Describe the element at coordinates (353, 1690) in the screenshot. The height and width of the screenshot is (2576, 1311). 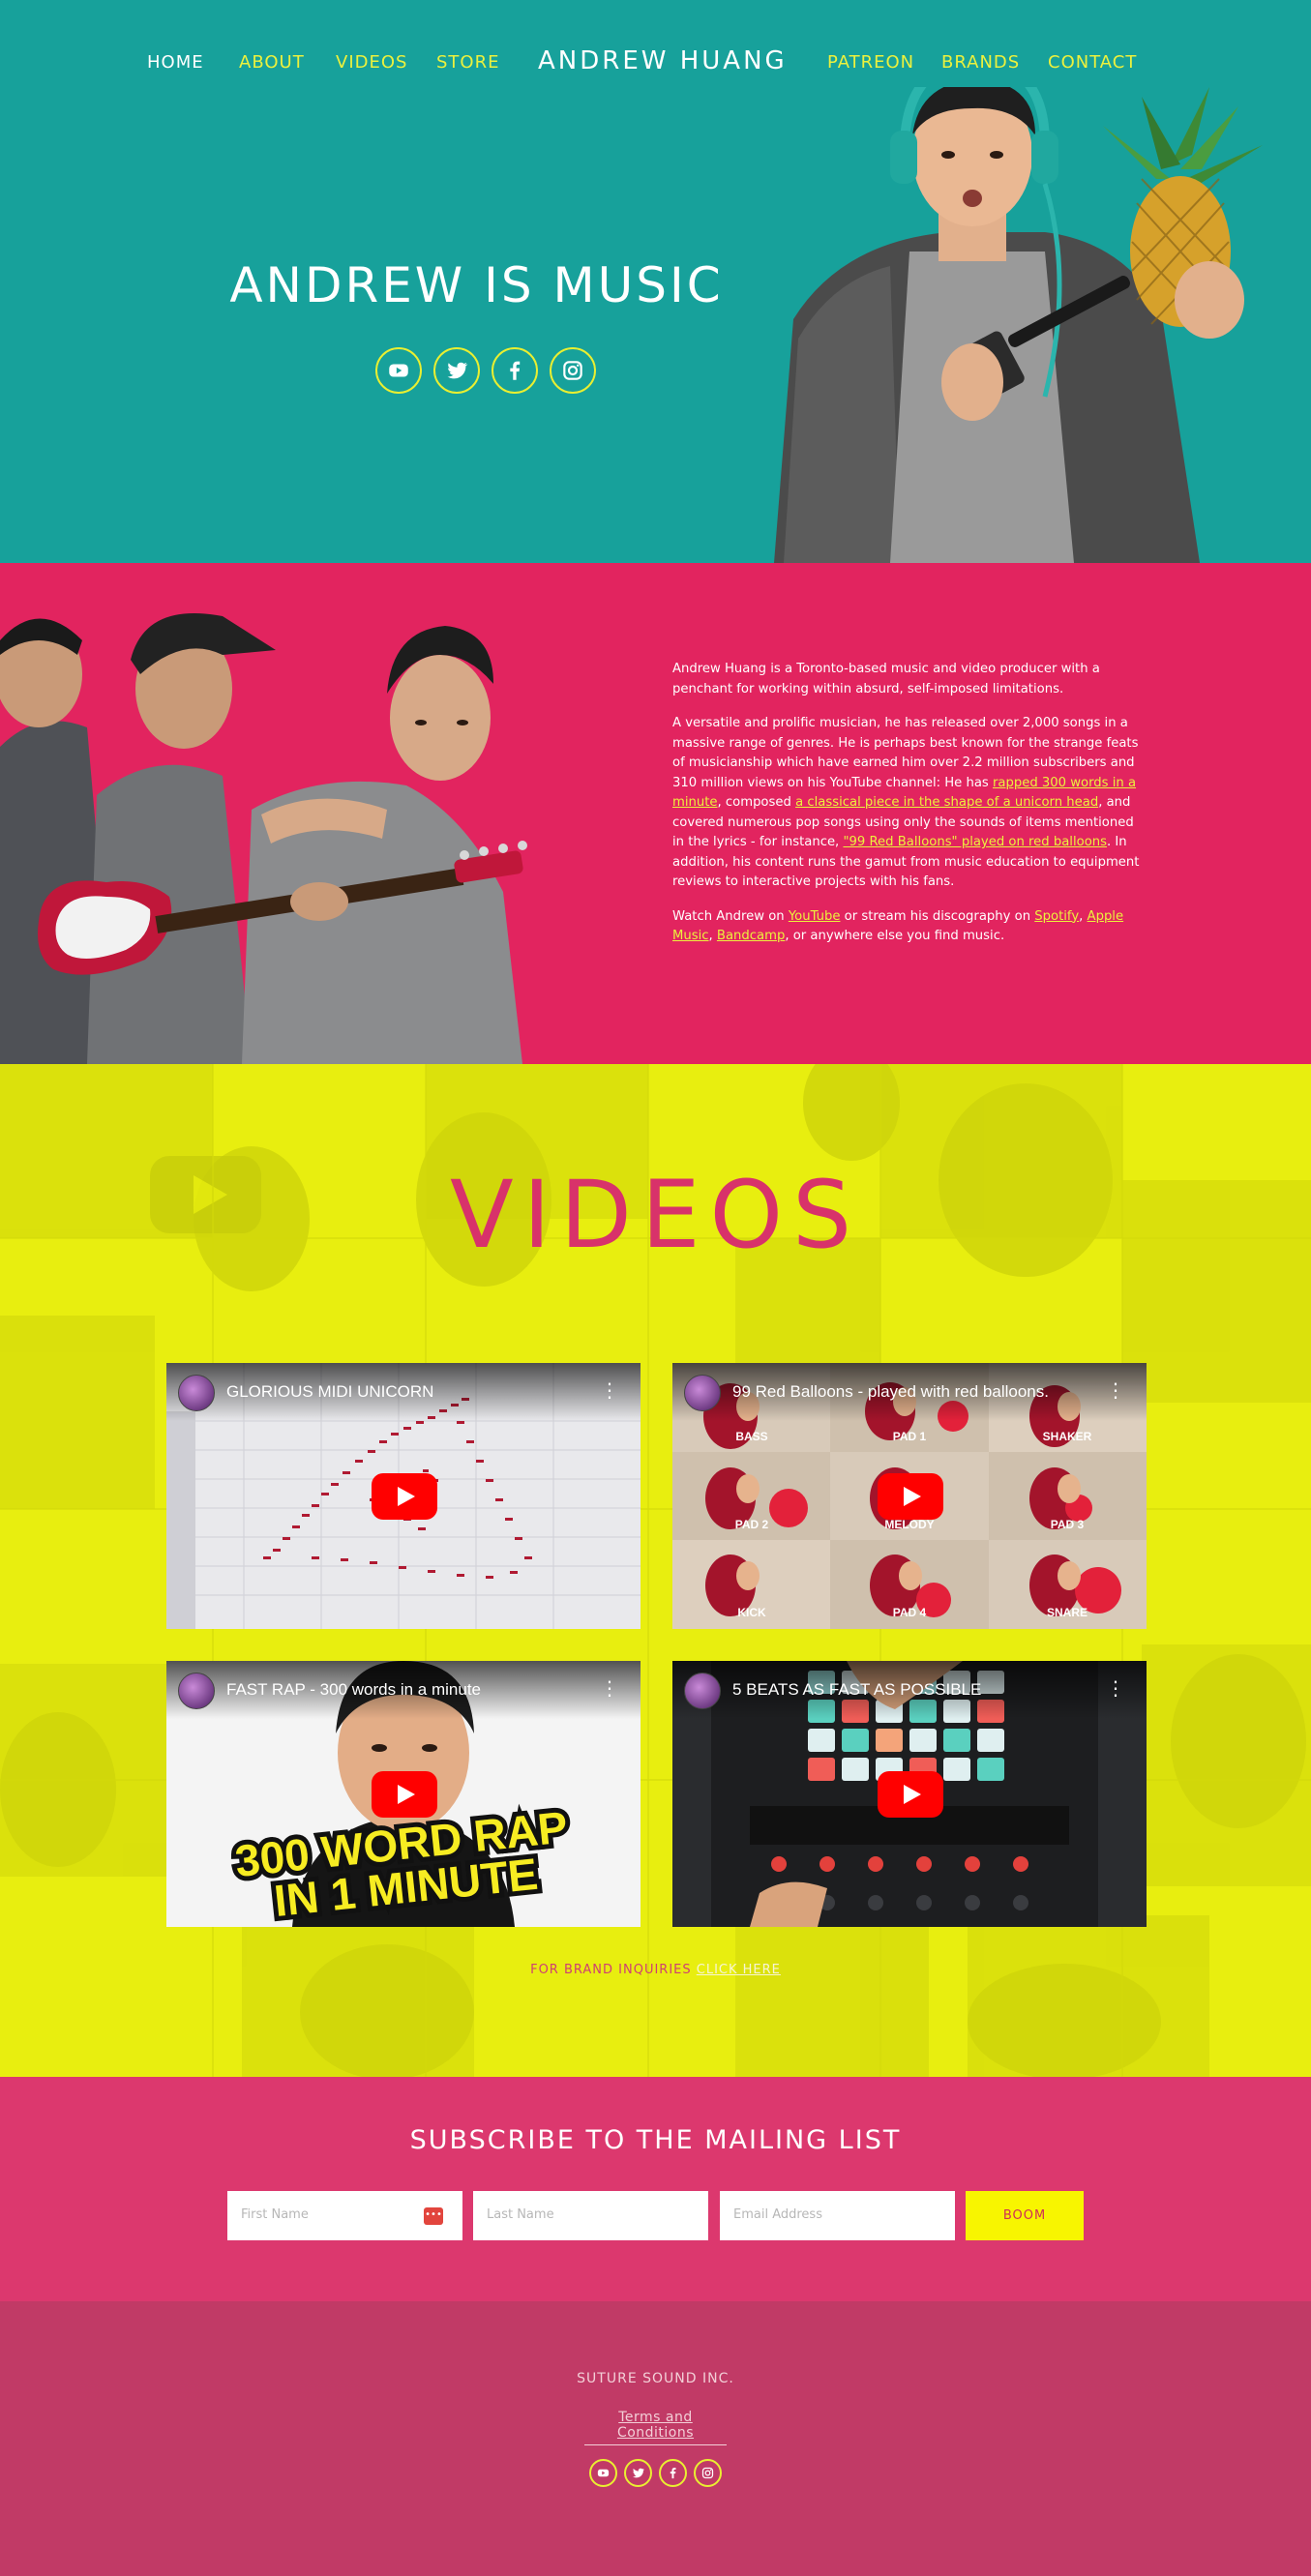
I see `video-title: FAST RAP - 300 words in a minute` at that location.